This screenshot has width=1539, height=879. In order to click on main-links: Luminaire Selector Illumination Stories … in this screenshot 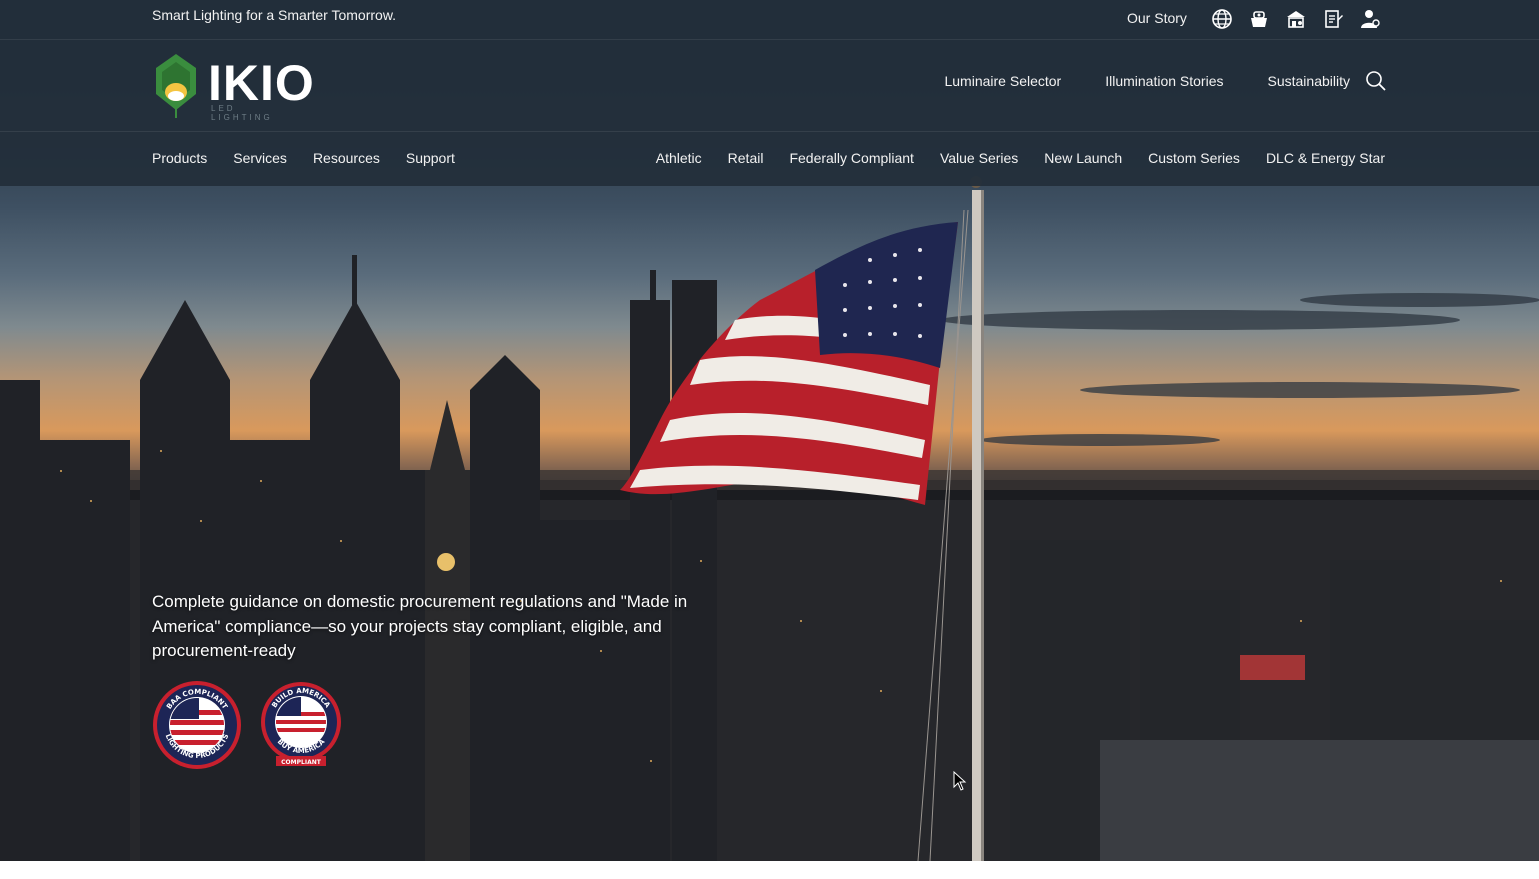, I will do `click(1147, 81)`.